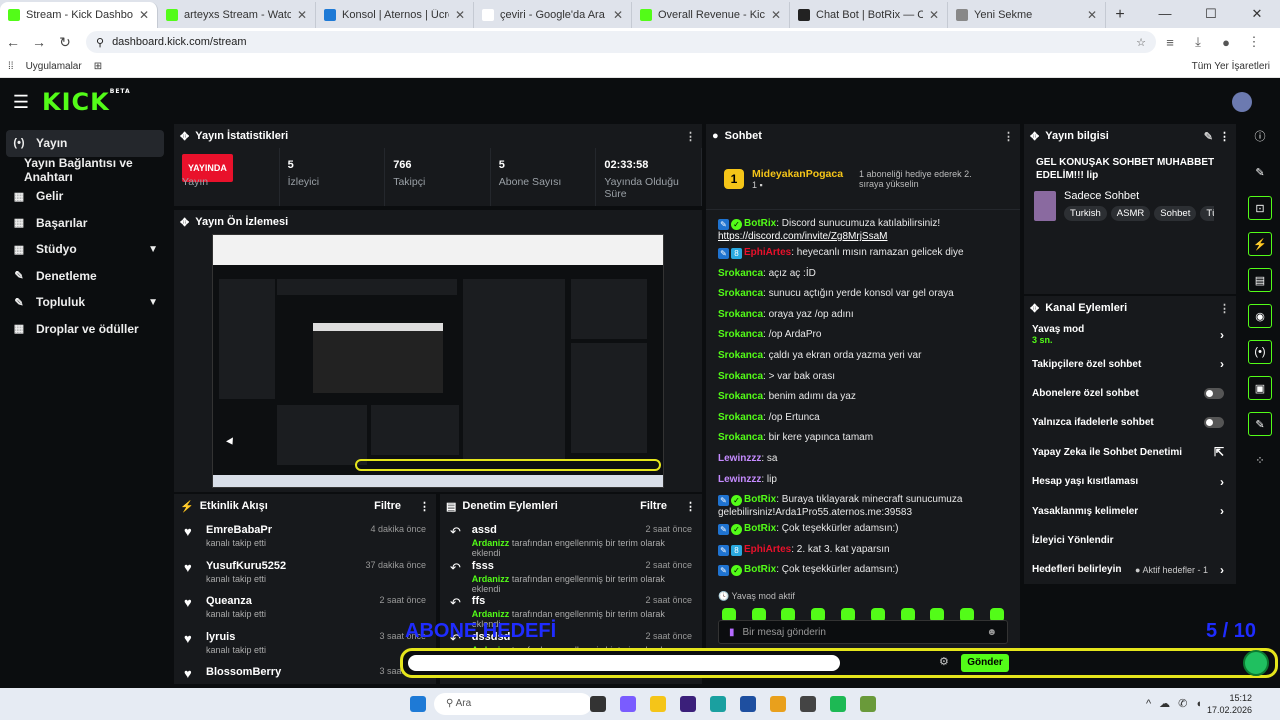  Describe the element at coordinates (79, 15) in the screenshot. I see `browser-tab: Stream - Kick Dashboard✕` at that location.